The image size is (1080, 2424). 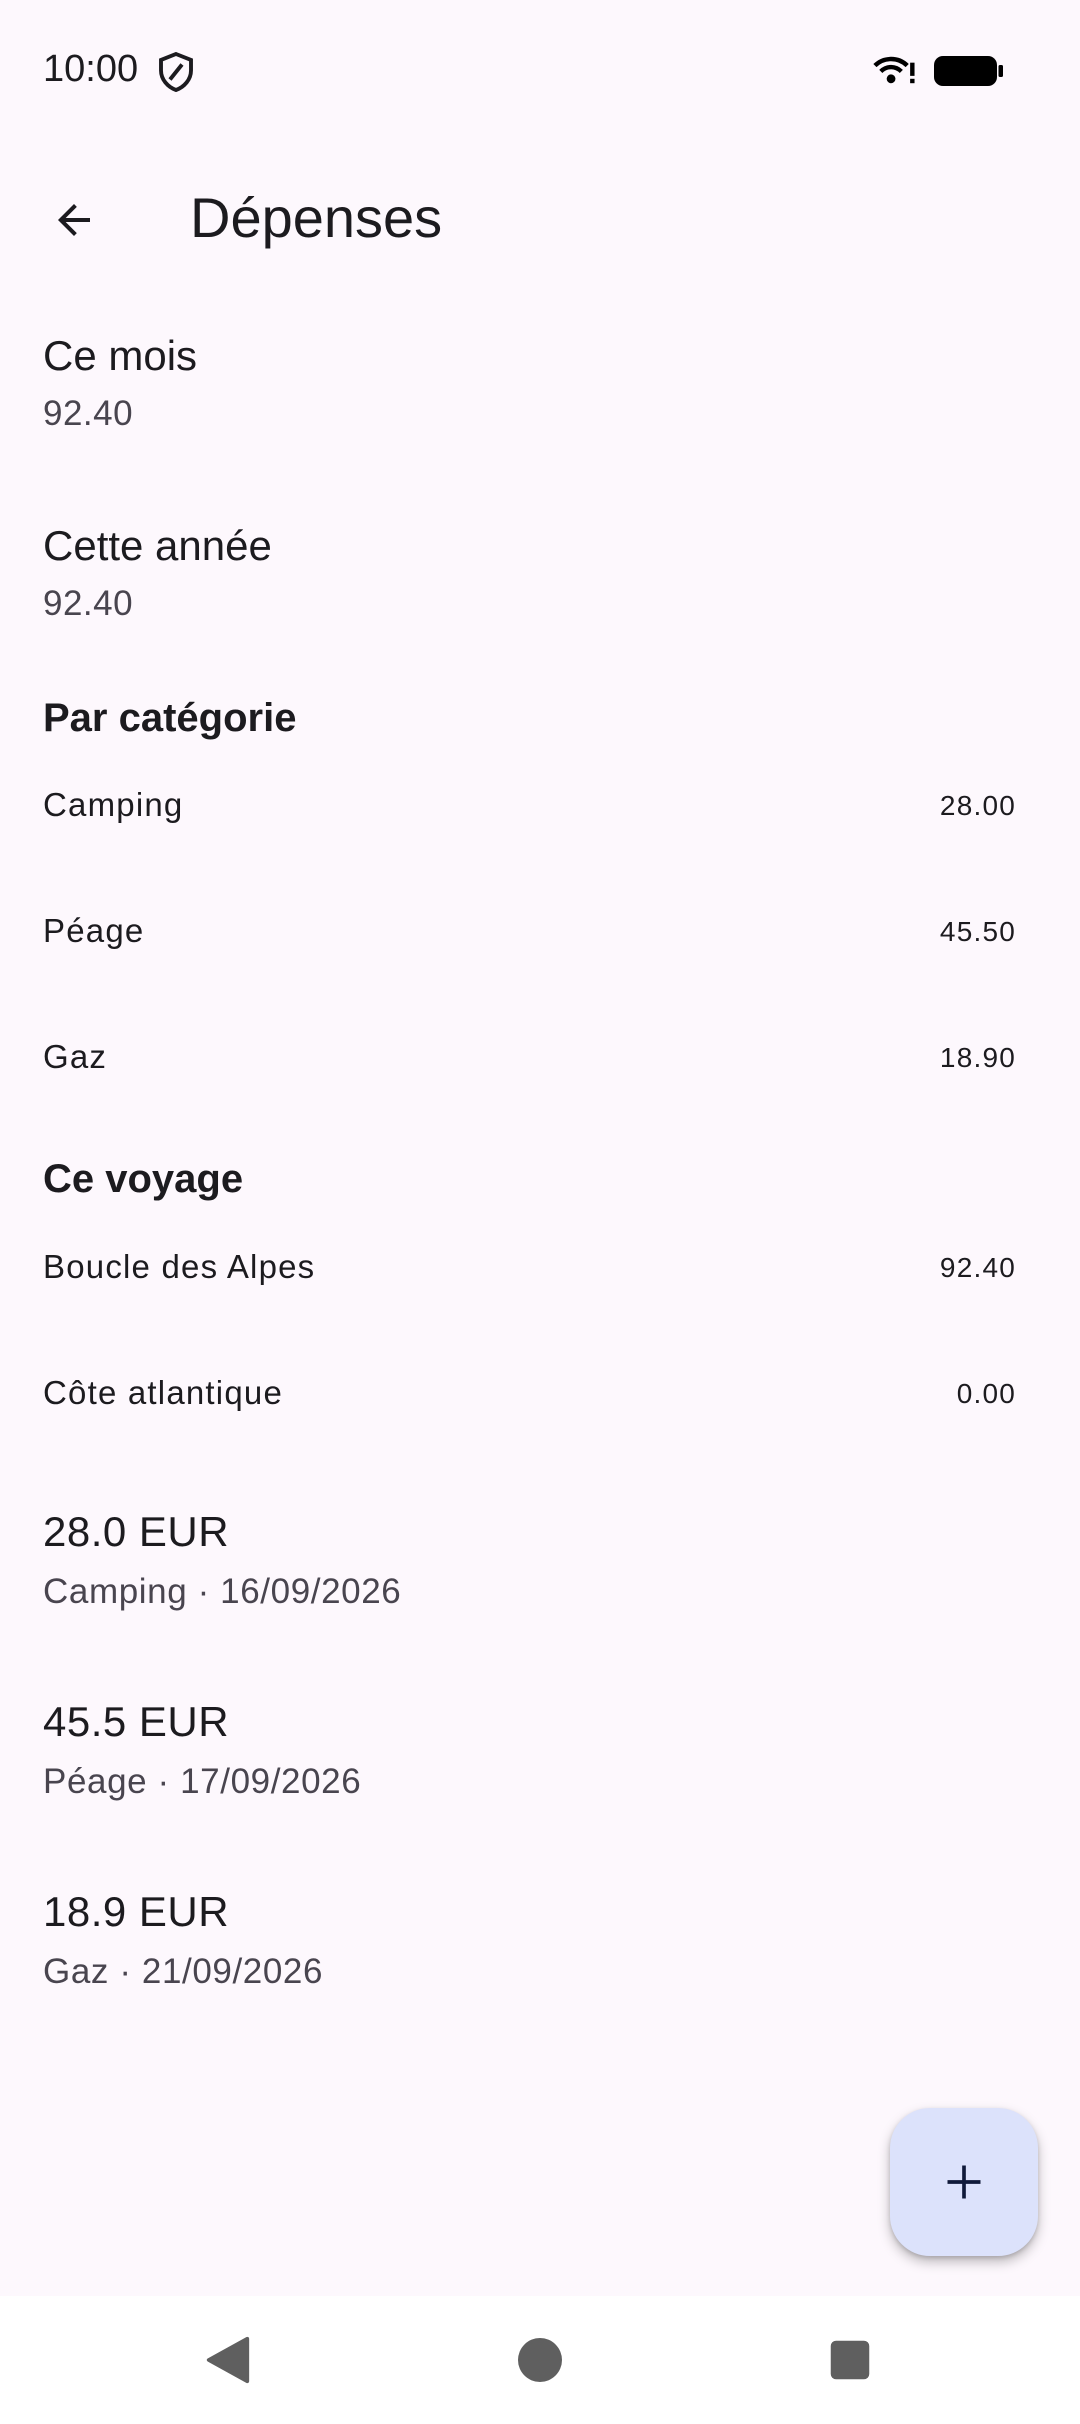 What do you see at coordinates (222, 1591) in the screenshot?
I see `expense-meta: Camping · 16/09/2026` at bounding box center [222, 1591].